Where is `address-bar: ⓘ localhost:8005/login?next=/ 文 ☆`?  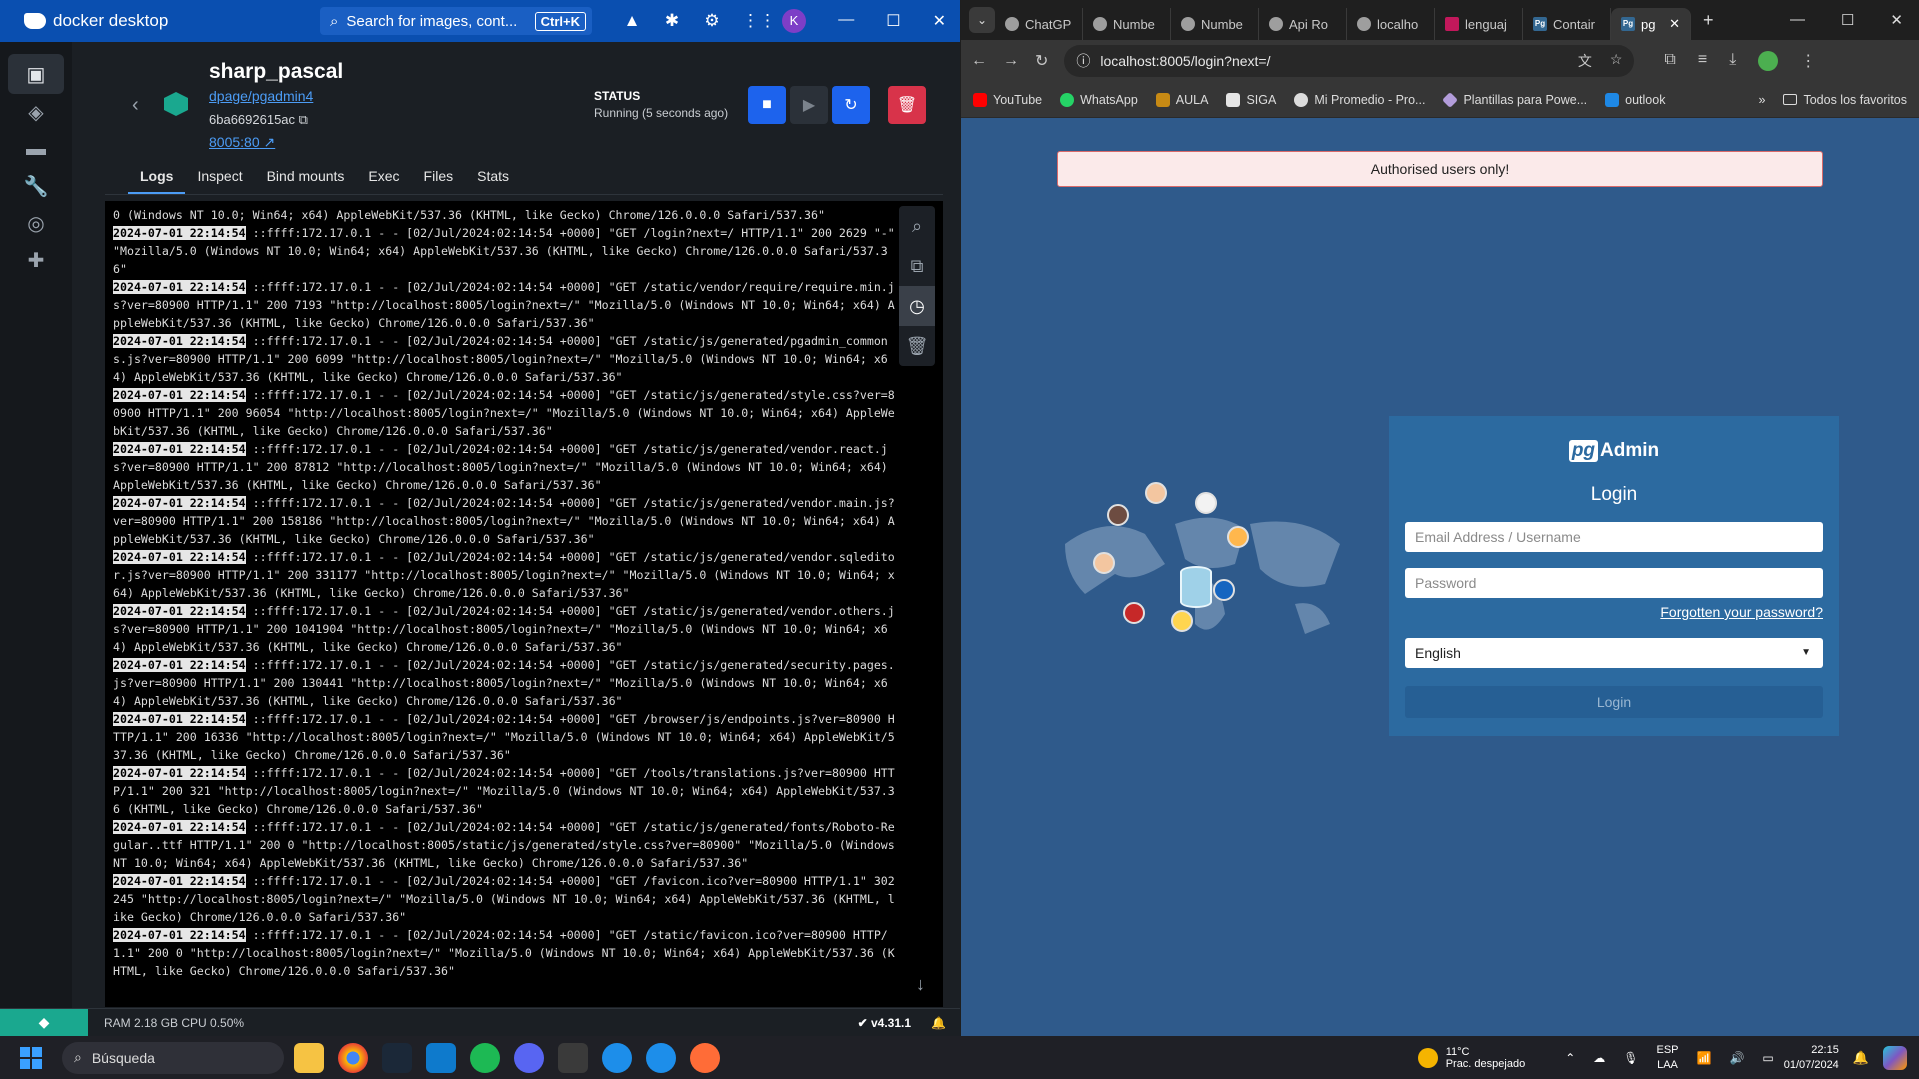 address-bar: ⓘ localhost:8005/login?next=/ 文 ☆ is located at coordinates (1349, 61).